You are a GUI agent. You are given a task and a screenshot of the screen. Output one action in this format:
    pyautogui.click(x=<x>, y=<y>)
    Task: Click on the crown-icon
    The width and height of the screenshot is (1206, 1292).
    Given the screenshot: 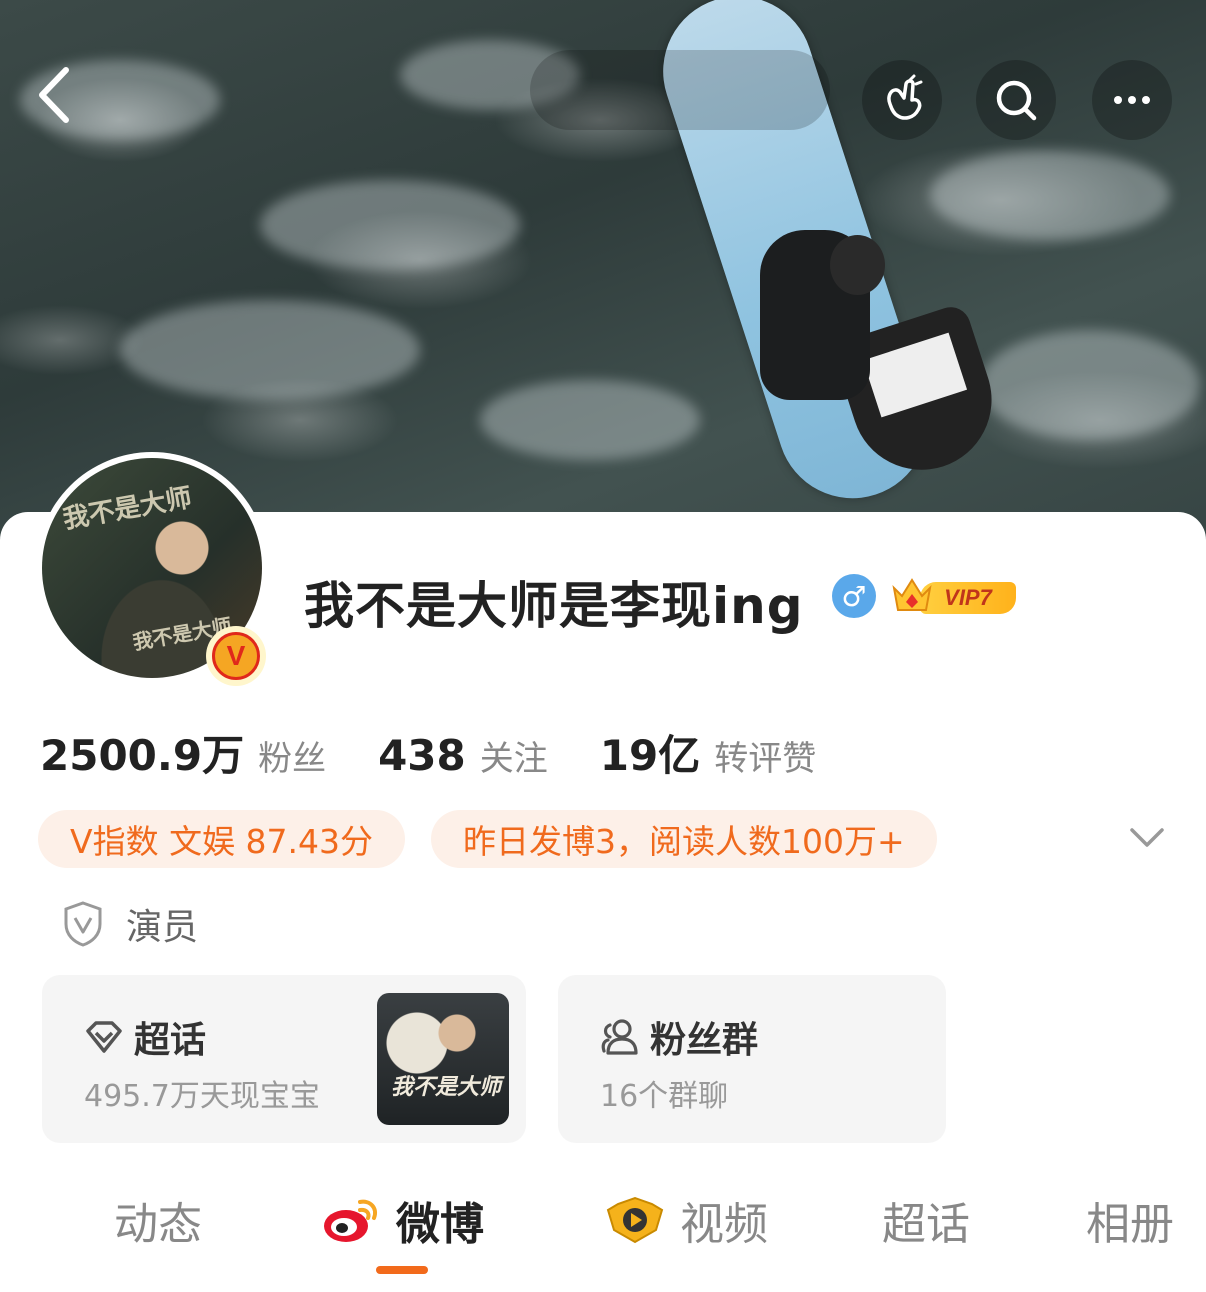 What is the action you would take?
    pyautogui.click(x=912, y=594)
    